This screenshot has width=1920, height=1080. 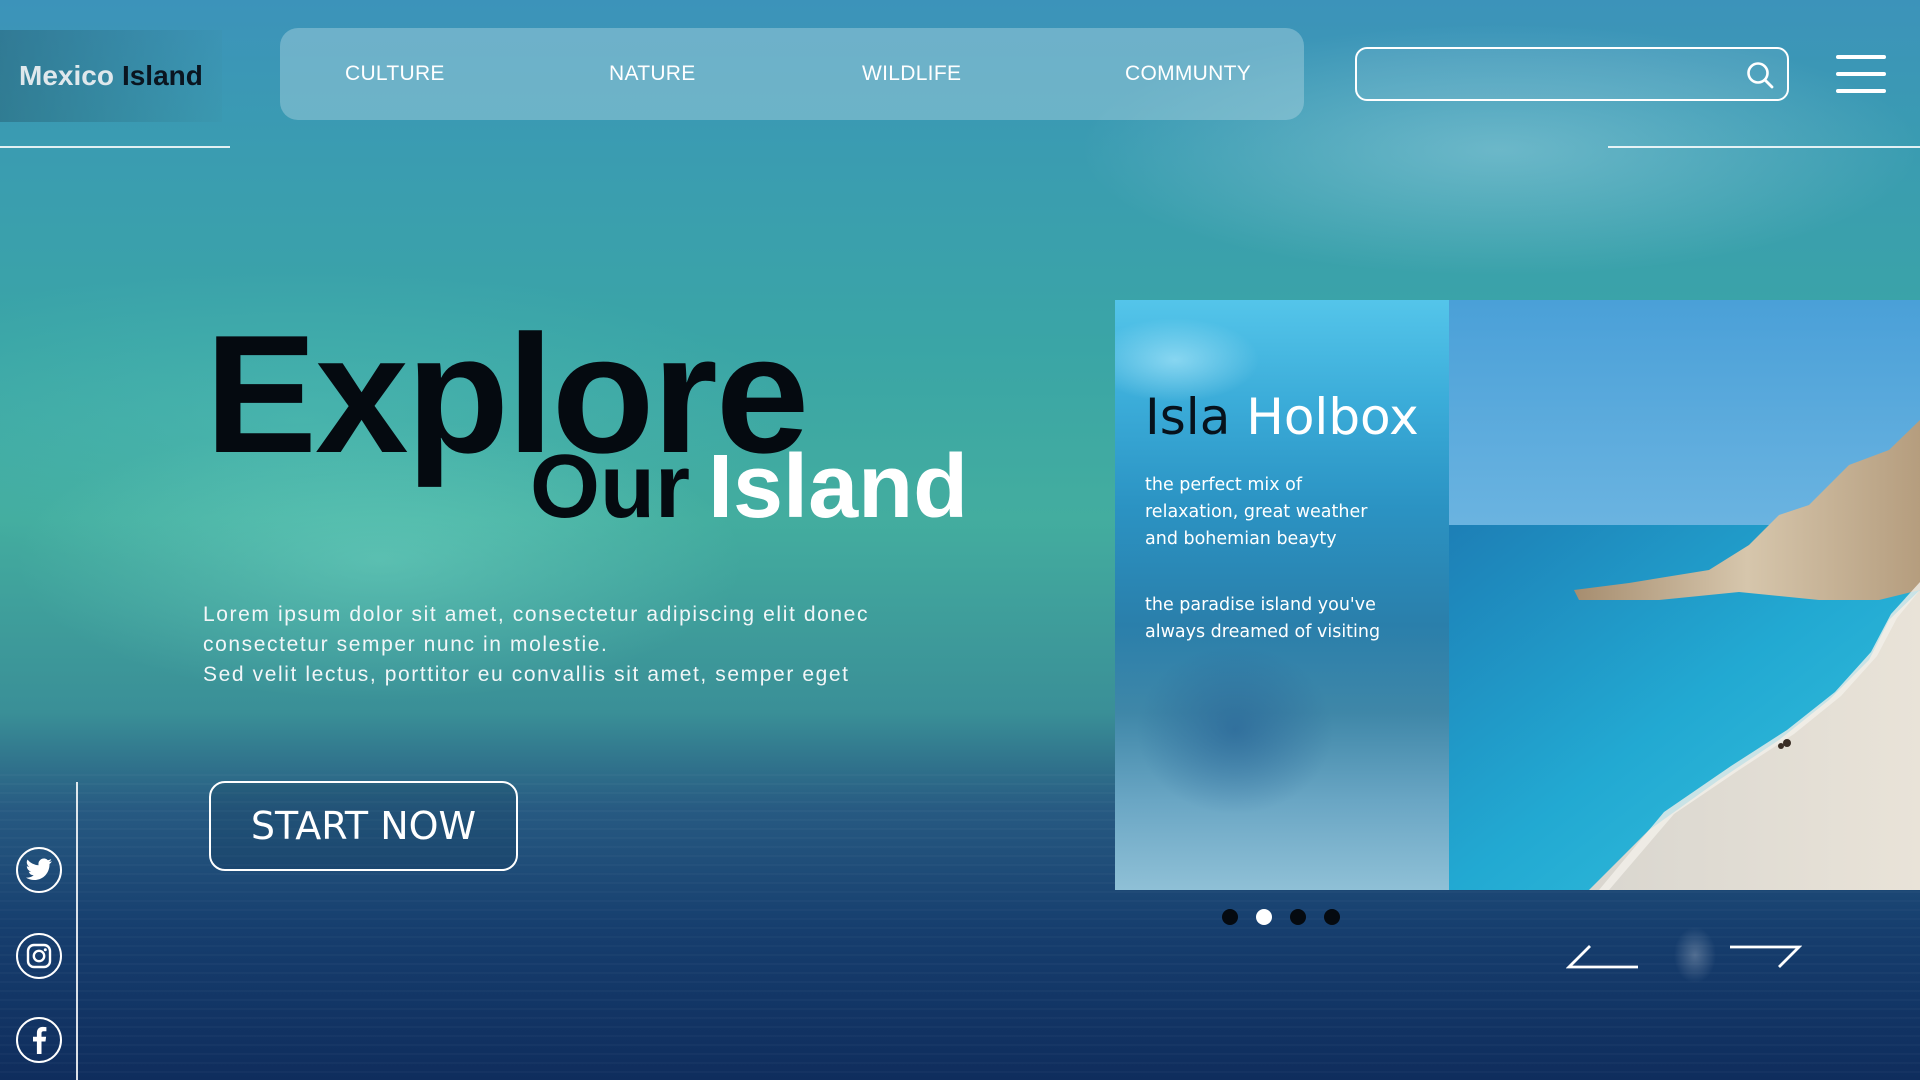 What do you see at coordinates (1553, 75) in the screenshot?
I see `search-input` at bounding box center [1553, 75].